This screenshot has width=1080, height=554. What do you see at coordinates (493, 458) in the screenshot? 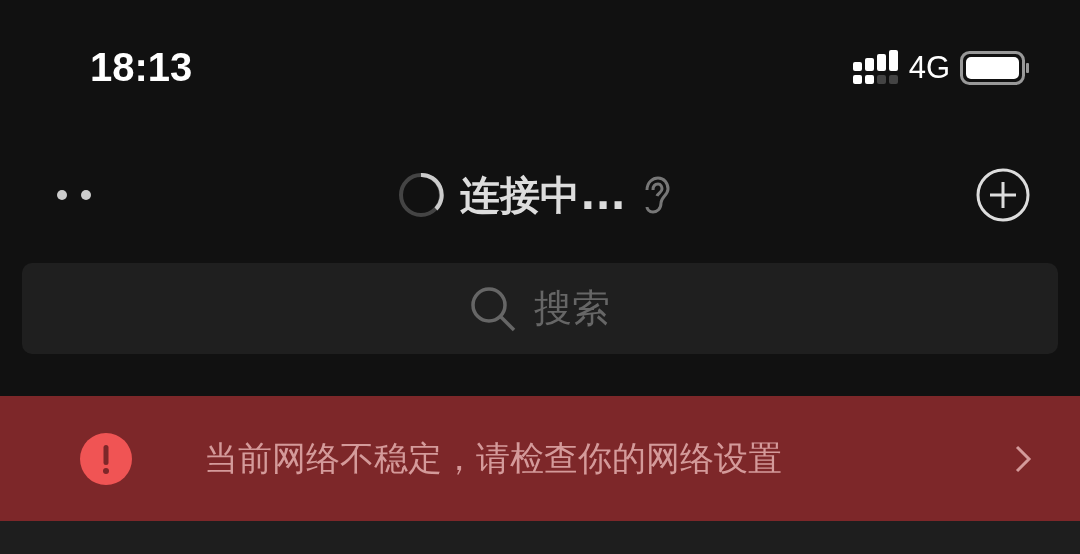
I see `warning-message: 当前网络不稳定，请检查你的网络设置` at bounding box center [493, 458].